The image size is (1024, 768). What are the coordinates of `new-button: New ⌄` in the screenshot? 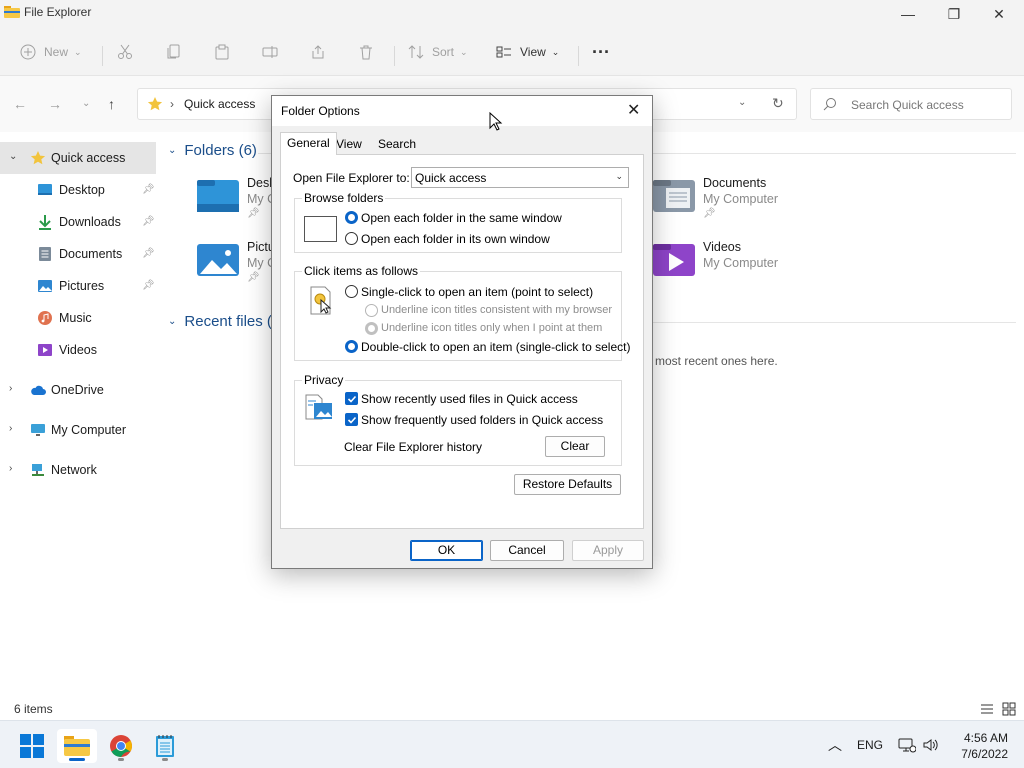 It's located at (51, 52).